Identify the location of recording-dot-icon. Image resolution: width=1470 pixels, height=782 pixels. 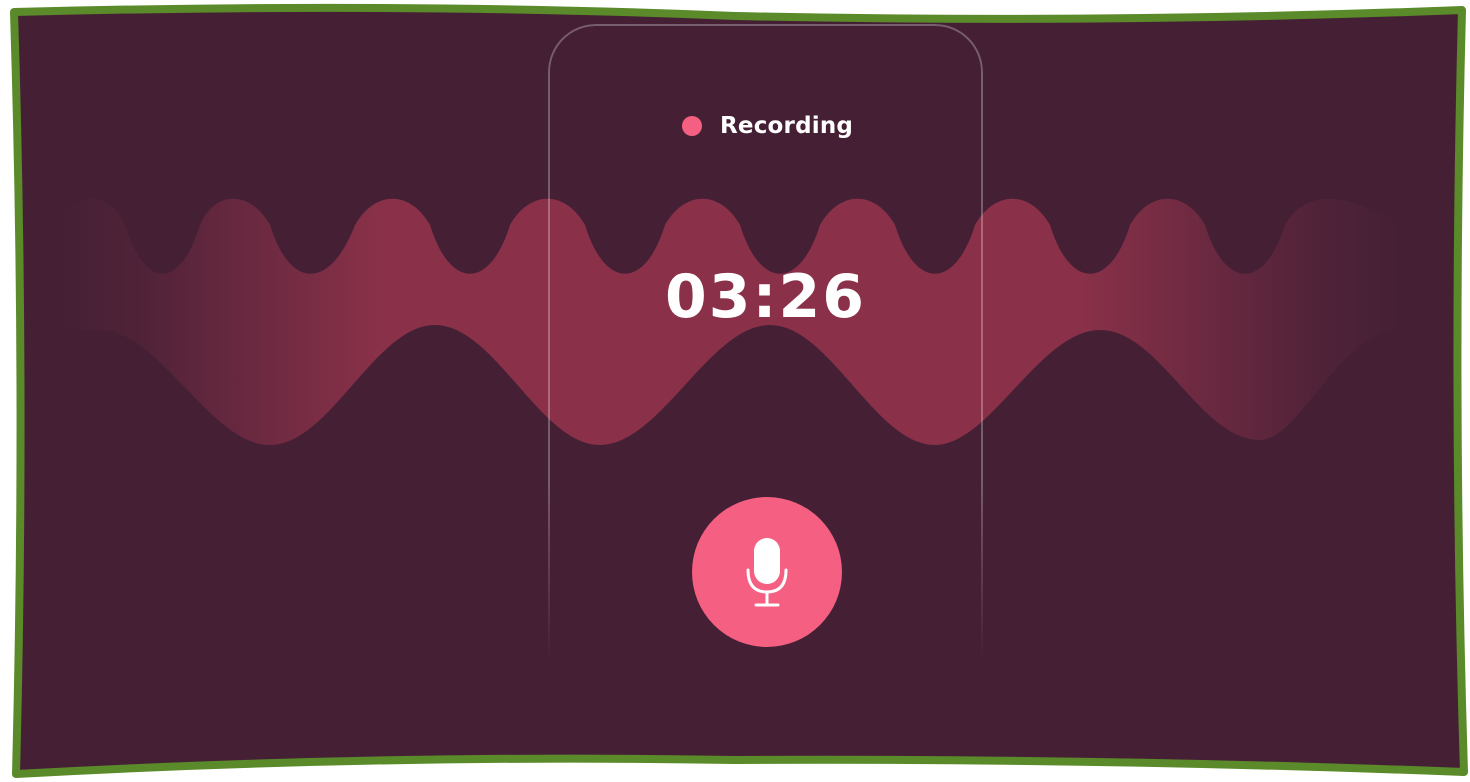
(692, 126).